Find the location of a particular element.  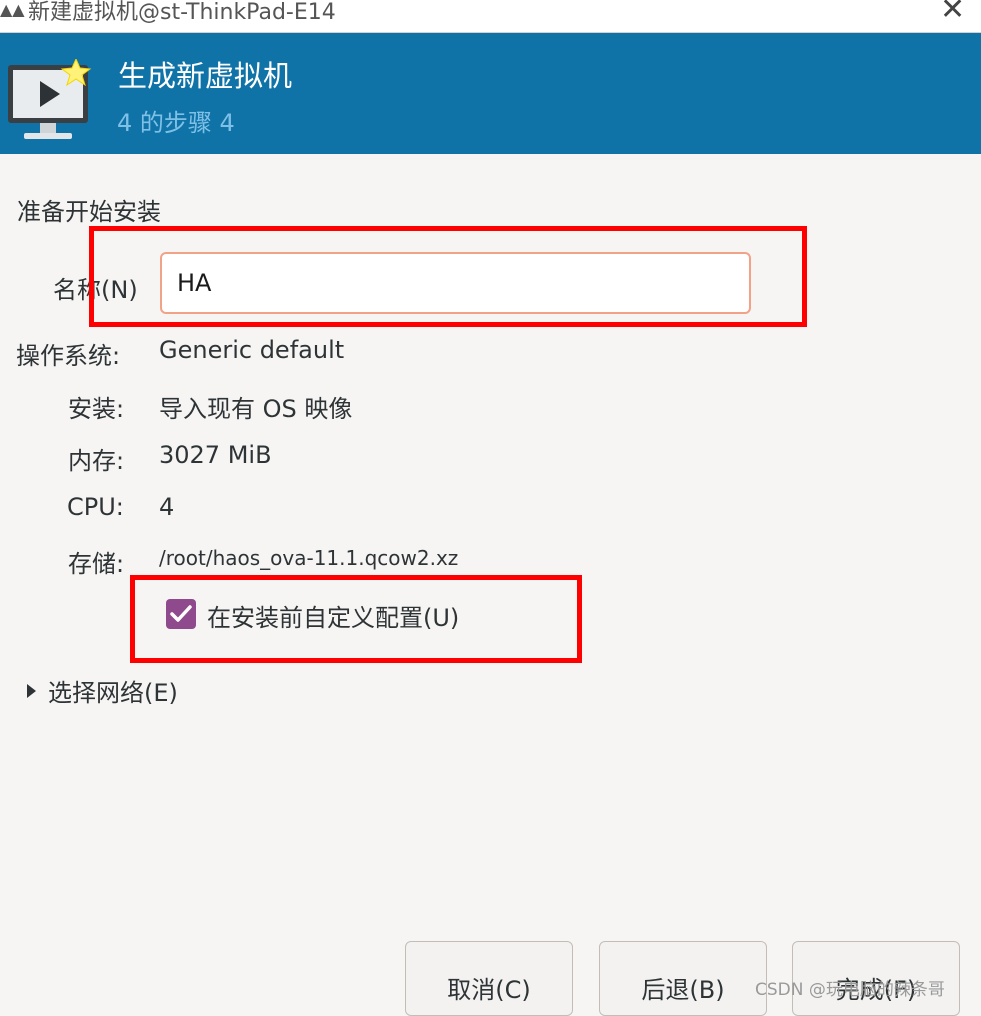

name-input is located at coordinates (455, 283).